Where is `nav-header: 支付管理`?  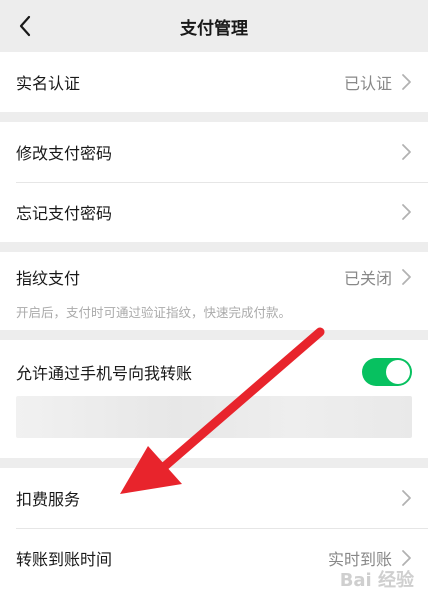 nav-header: 支付管理 is located at coordinates (214, 26).